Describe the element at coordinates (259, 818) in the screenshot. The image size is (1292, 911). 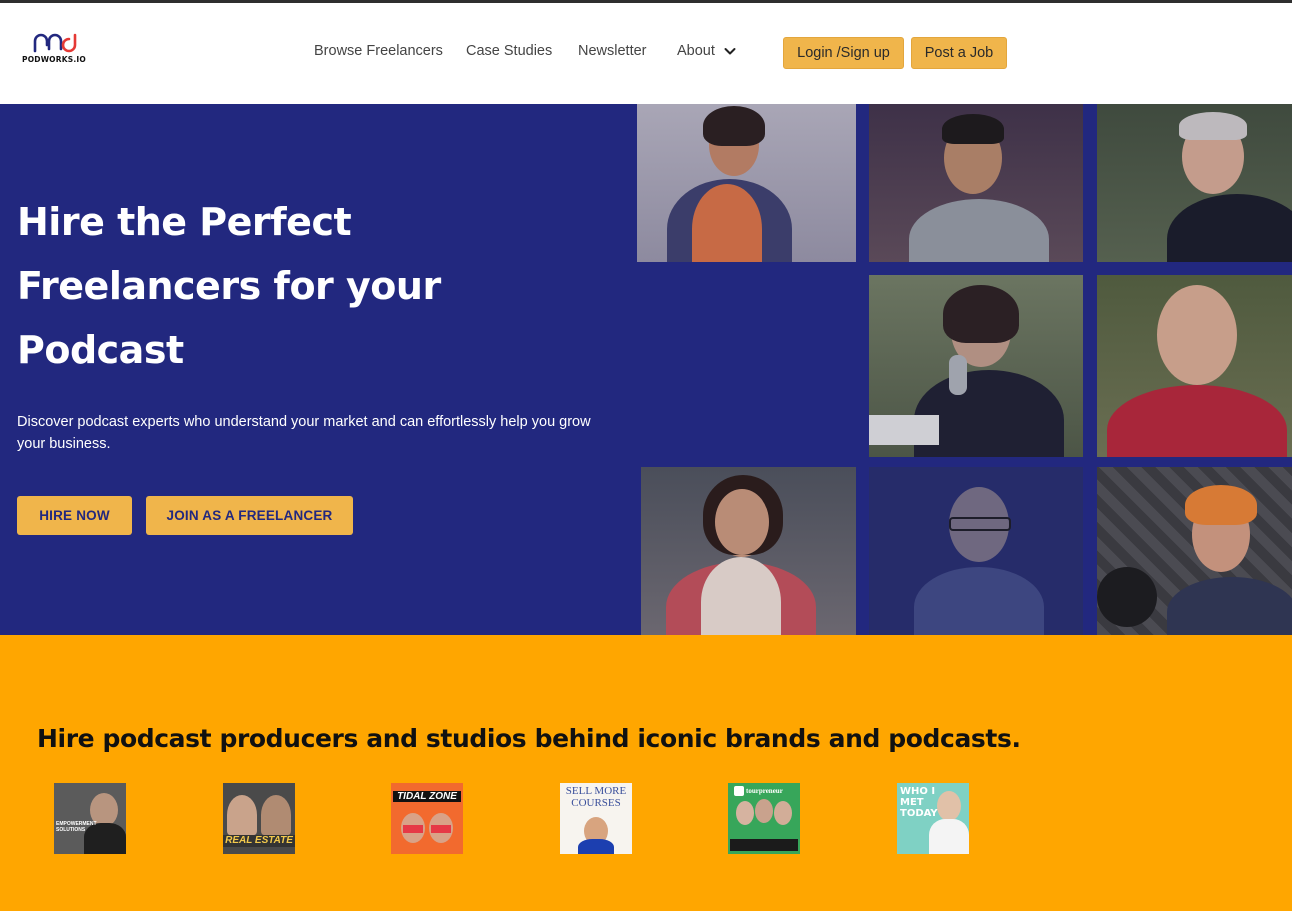
I see `podcast-cover: REAL ESTATE` at that location.